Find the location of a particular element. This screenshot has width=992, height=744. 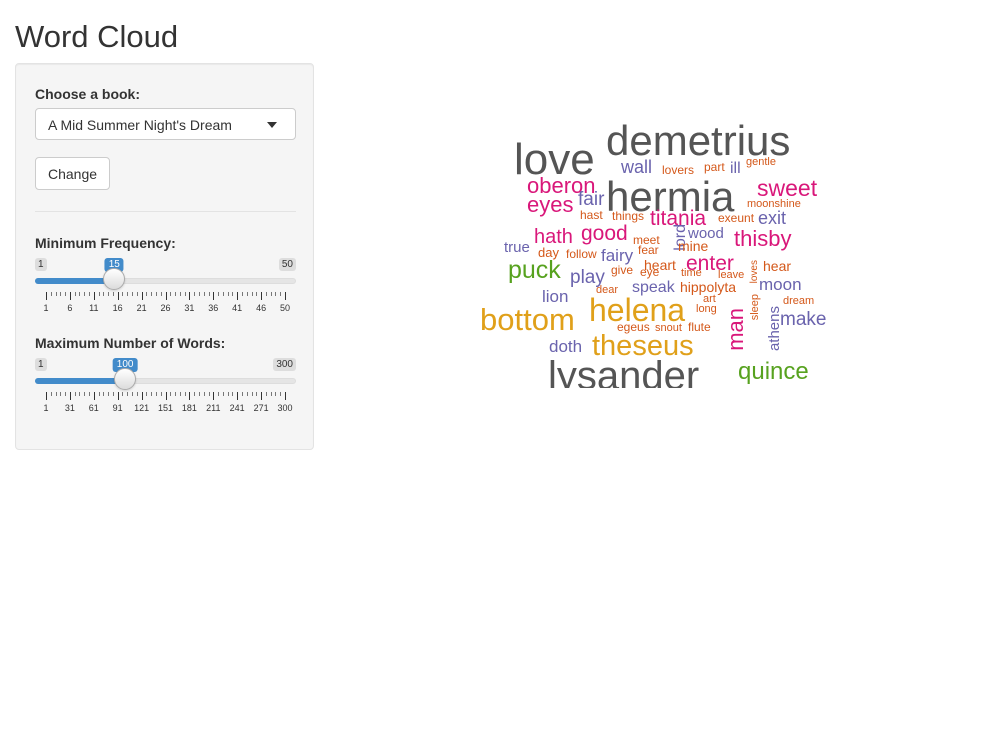

slider-tick-label: 211 is located at coordinates (213, 408).